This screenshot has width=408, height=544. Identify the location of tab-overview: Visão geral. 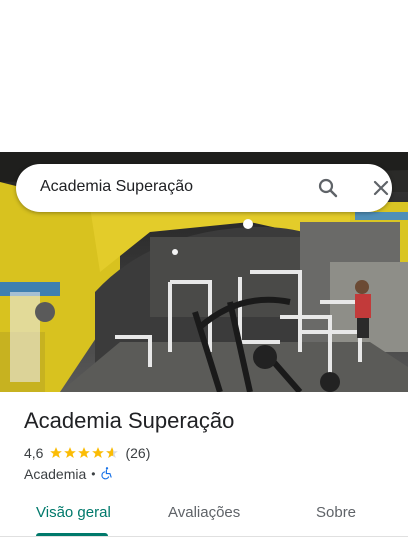
(73, 512).